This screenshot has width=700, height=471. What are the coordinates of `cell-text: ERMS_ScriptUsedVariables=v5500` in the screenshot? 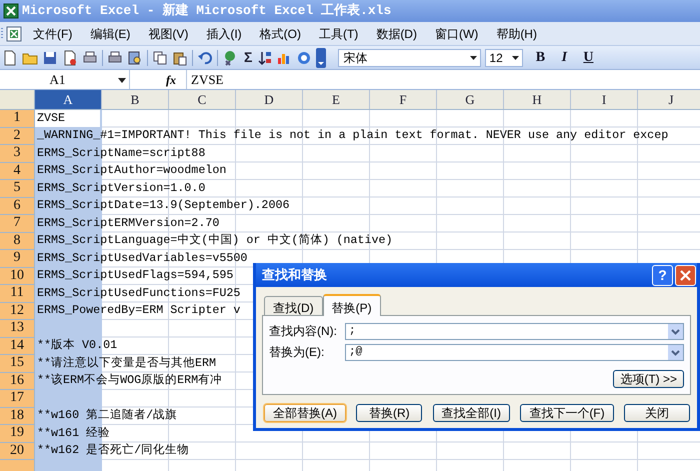 It's located at (142, 258).